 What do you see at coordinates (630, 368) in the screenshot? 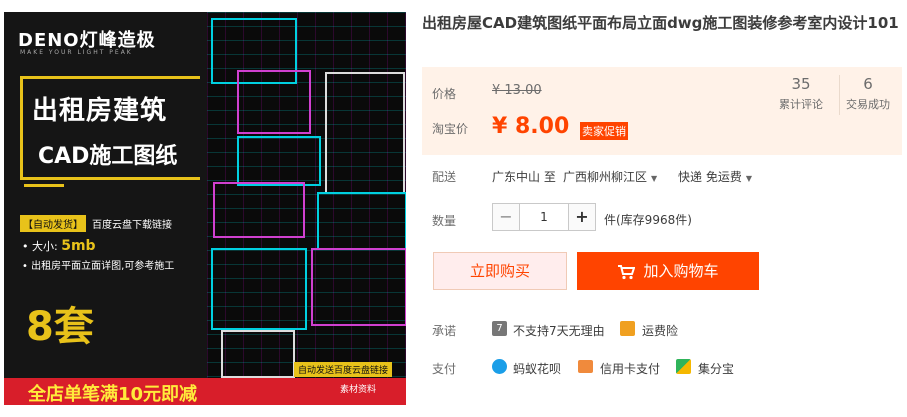
I see `payment-credit-card: 信用卡支付` at bounding box center [630, 368].